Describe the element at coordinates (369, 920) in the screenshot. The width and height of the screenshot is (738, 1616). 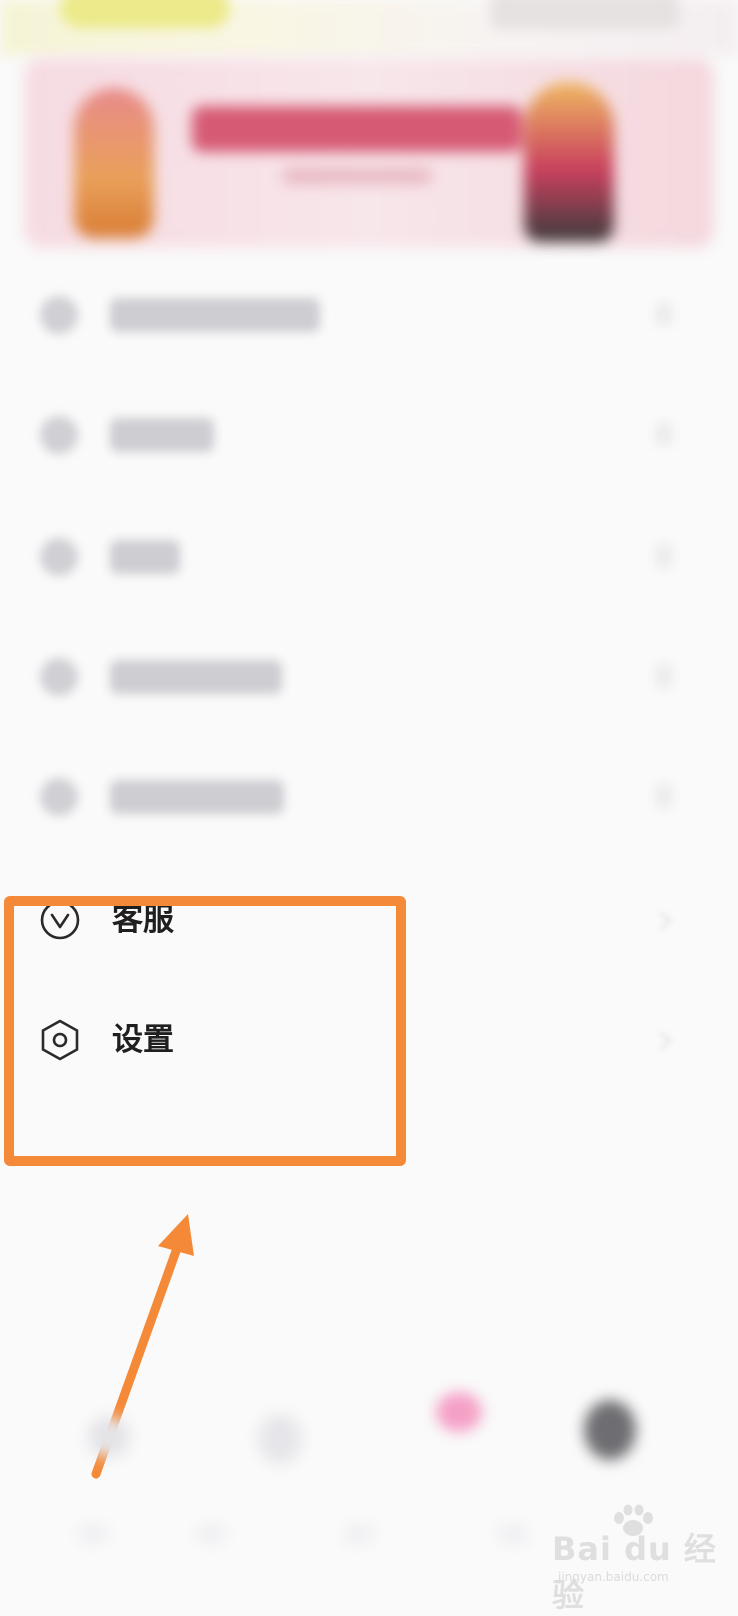
I see `menu-item-customer-service: 客服` at that location.